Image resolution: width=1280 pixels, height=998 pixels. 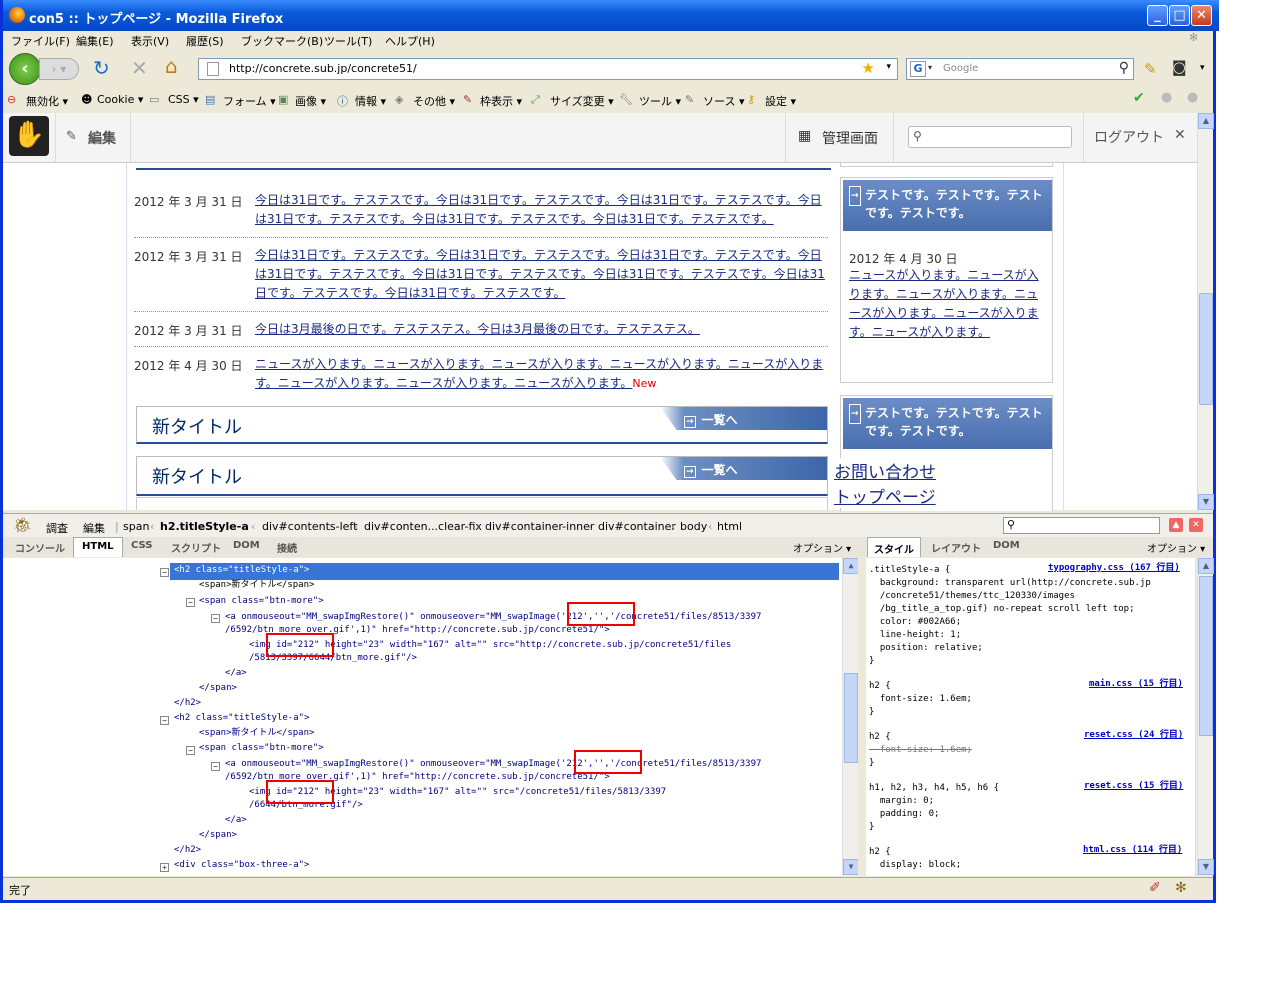 What do you see at coordinates (102, 138) in the screenshot?
I see `edit-button: 編集` at bounding box center [102, 138].